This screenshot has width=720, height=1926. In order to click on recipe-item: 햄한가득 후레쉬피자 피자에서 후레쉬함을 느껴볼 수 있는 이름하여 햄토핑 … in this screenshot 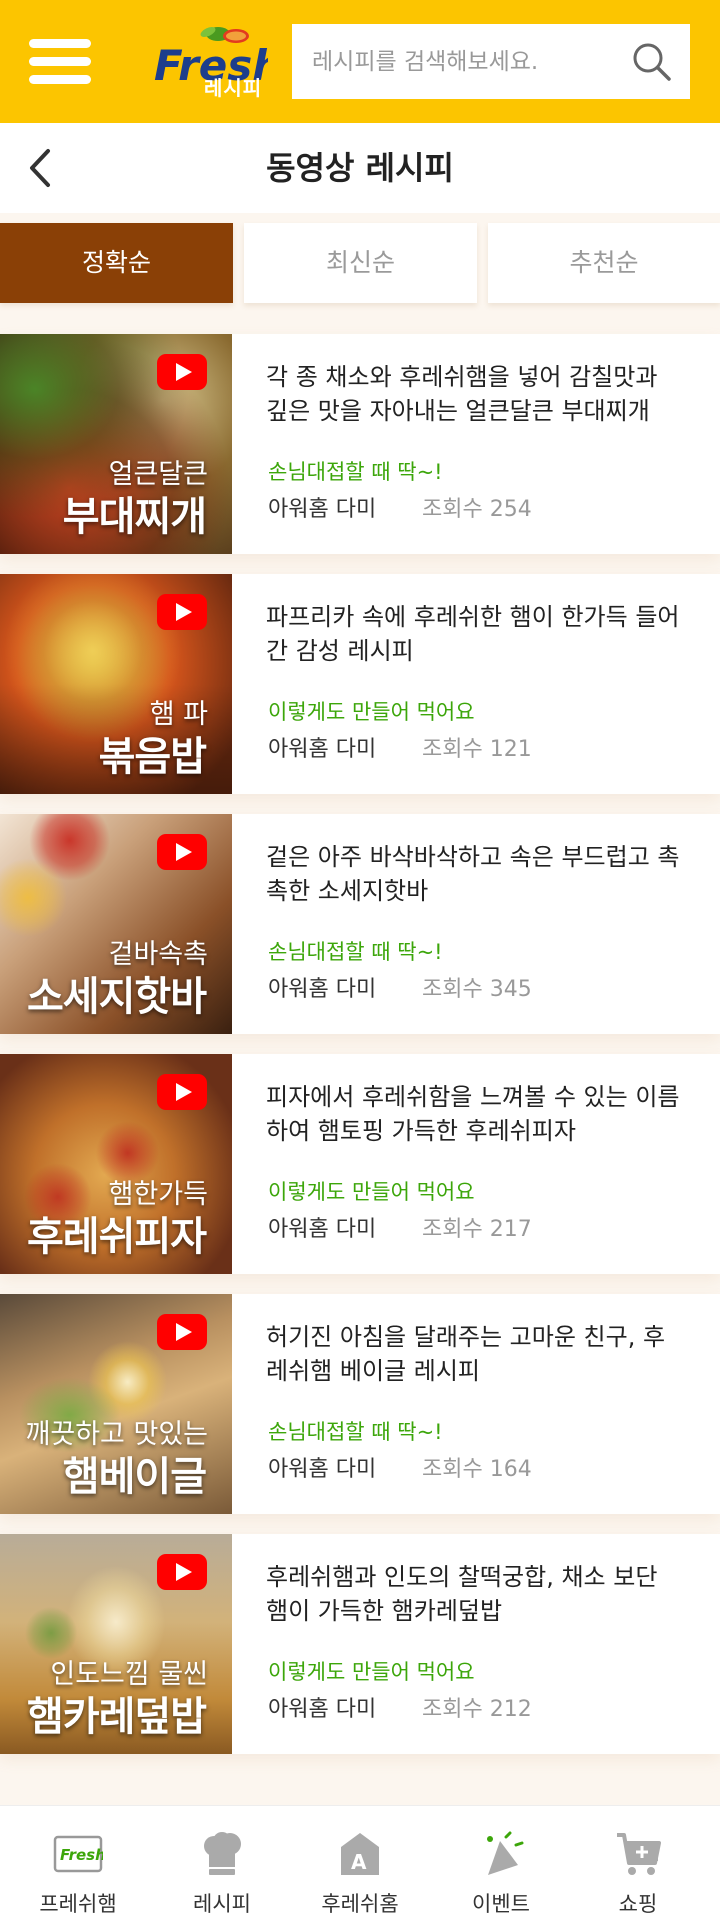, I will do `click(360, 1164)`.